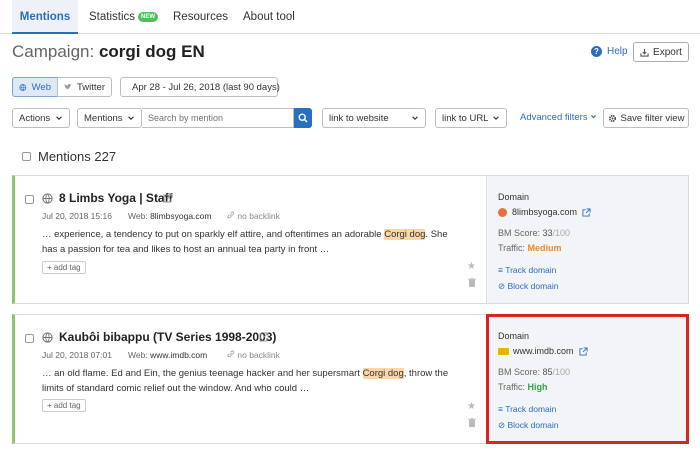 This screenshot has height=450, width=700. I want to click on advanced-filters-label: Advanced filters, so click(554, 117).